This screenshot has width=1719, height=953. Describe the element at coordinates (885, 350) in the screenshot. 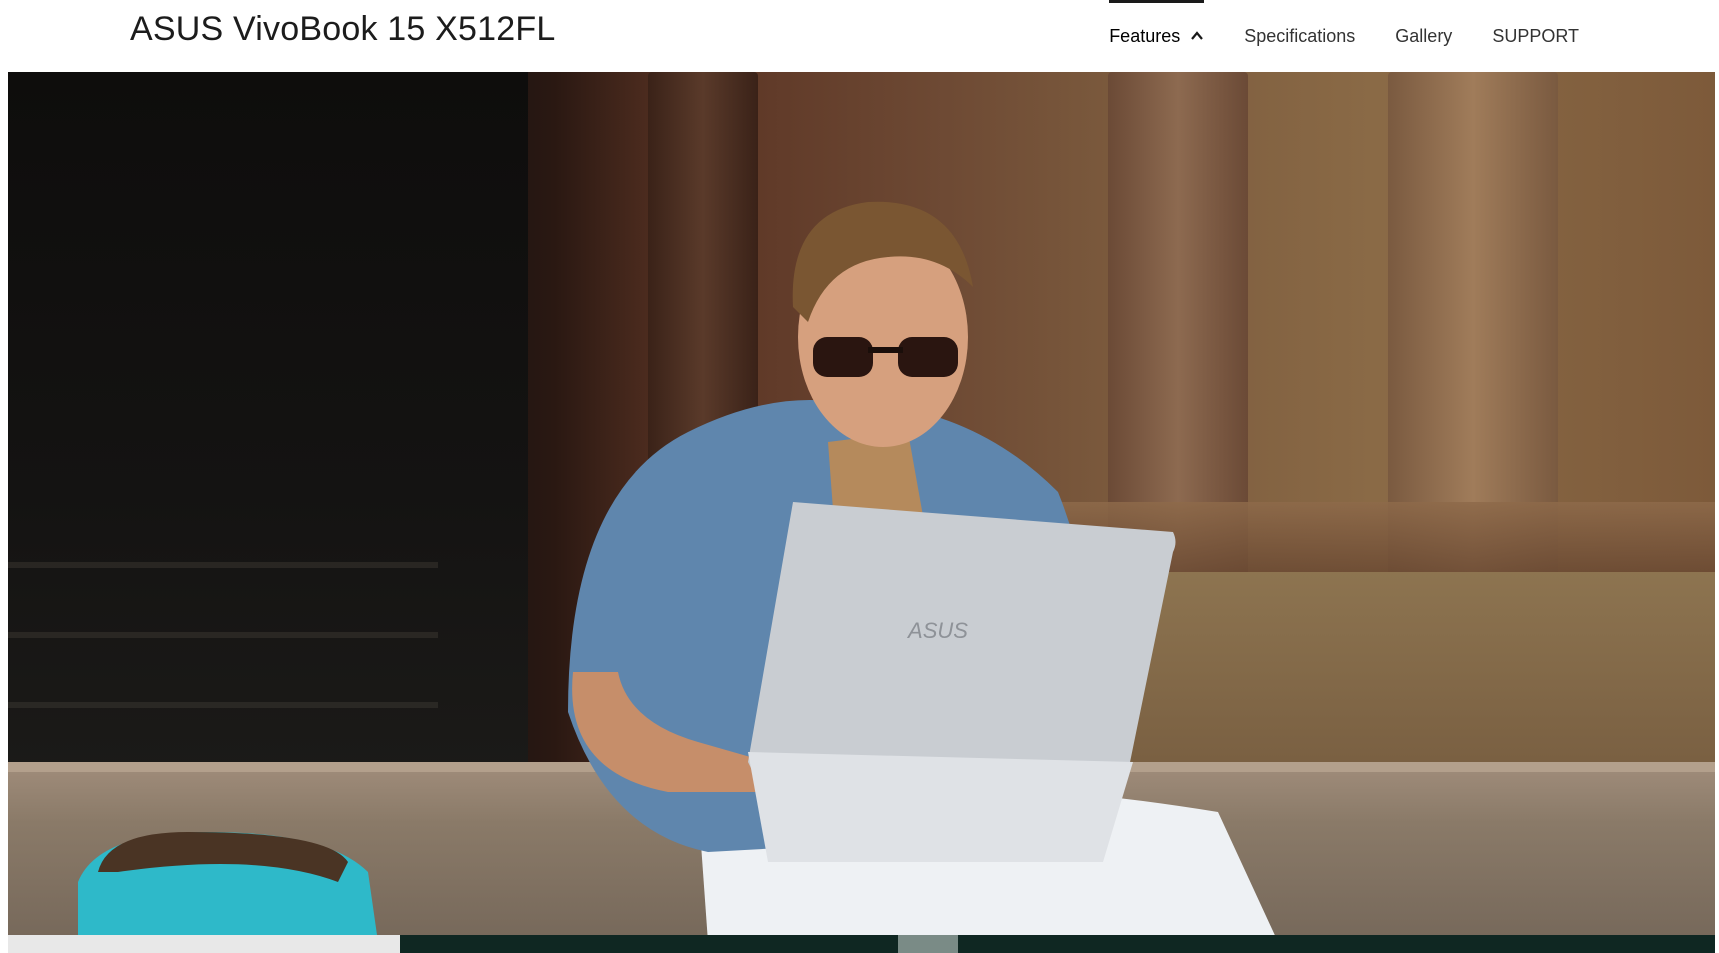

I see `sunglasses-bridge` at that location.